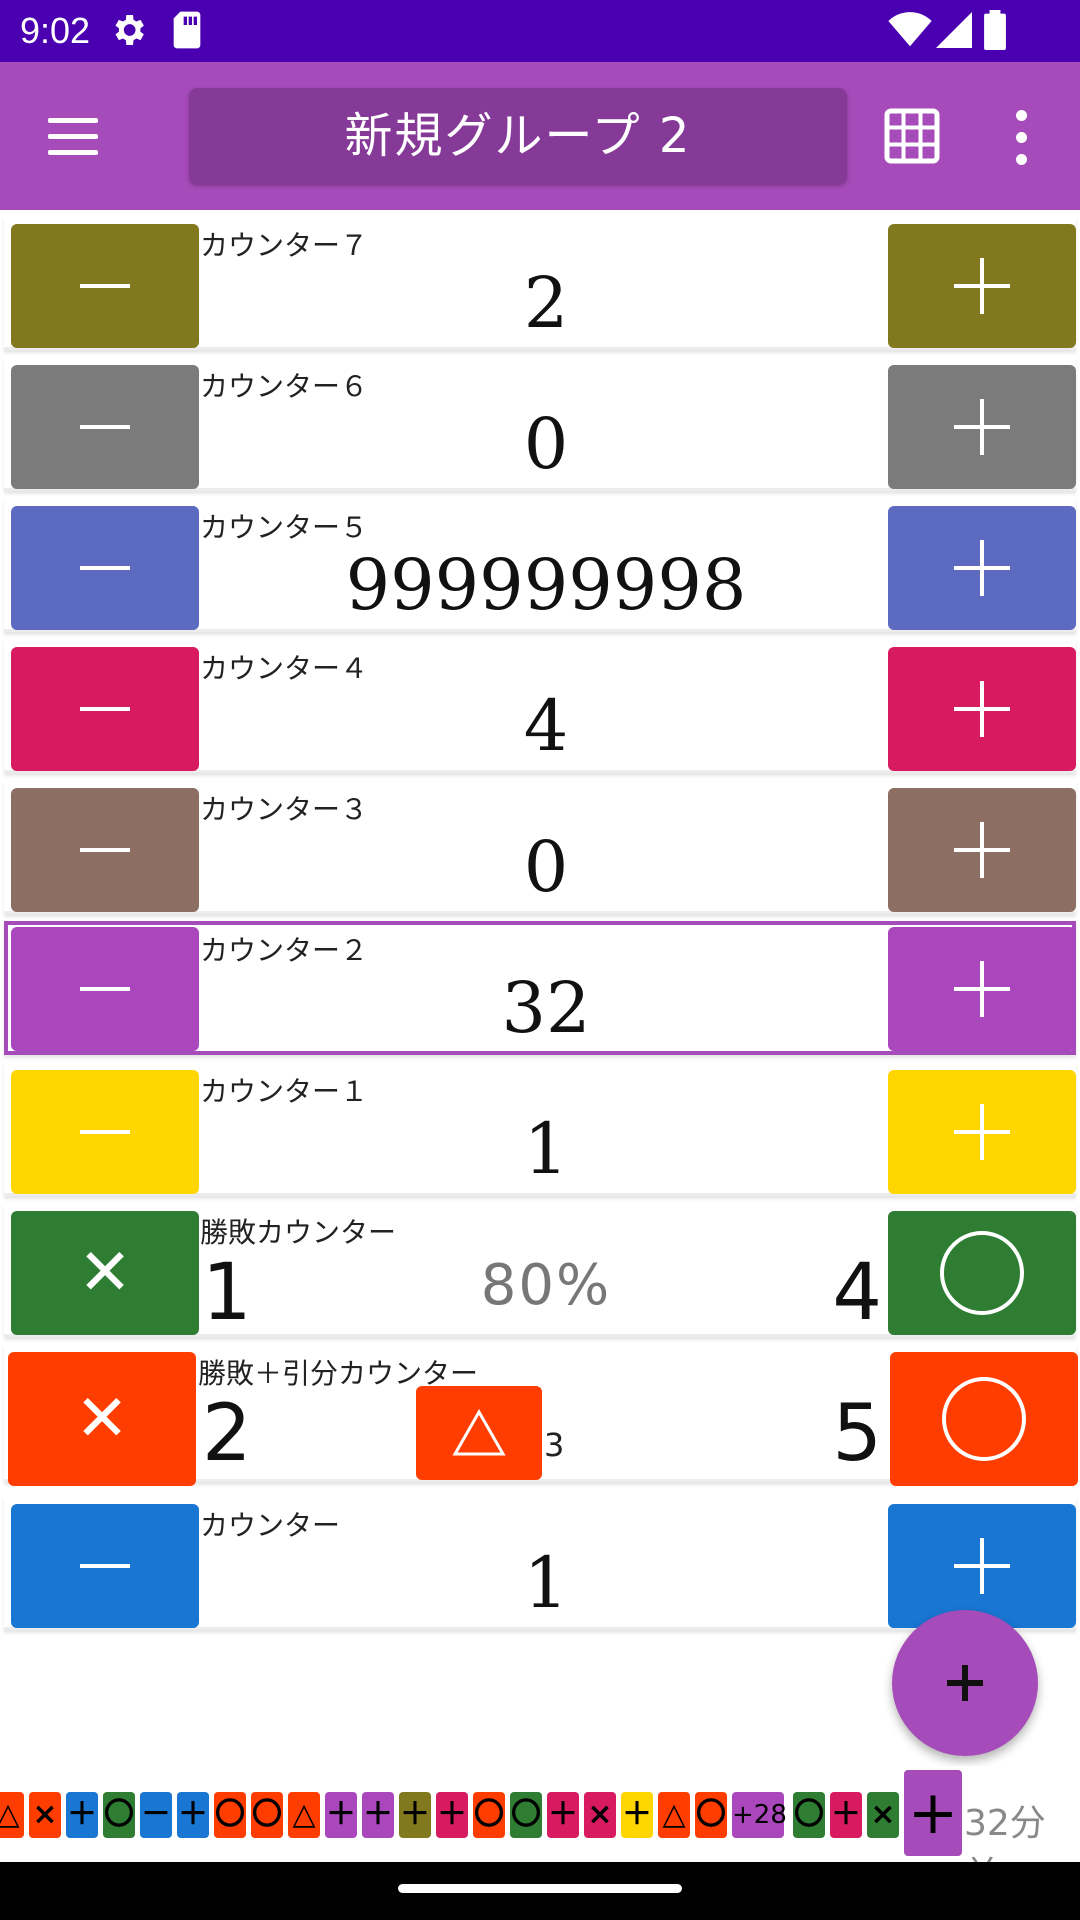  I want to click on group-title: 新規グループ 2, so click(518, 136).